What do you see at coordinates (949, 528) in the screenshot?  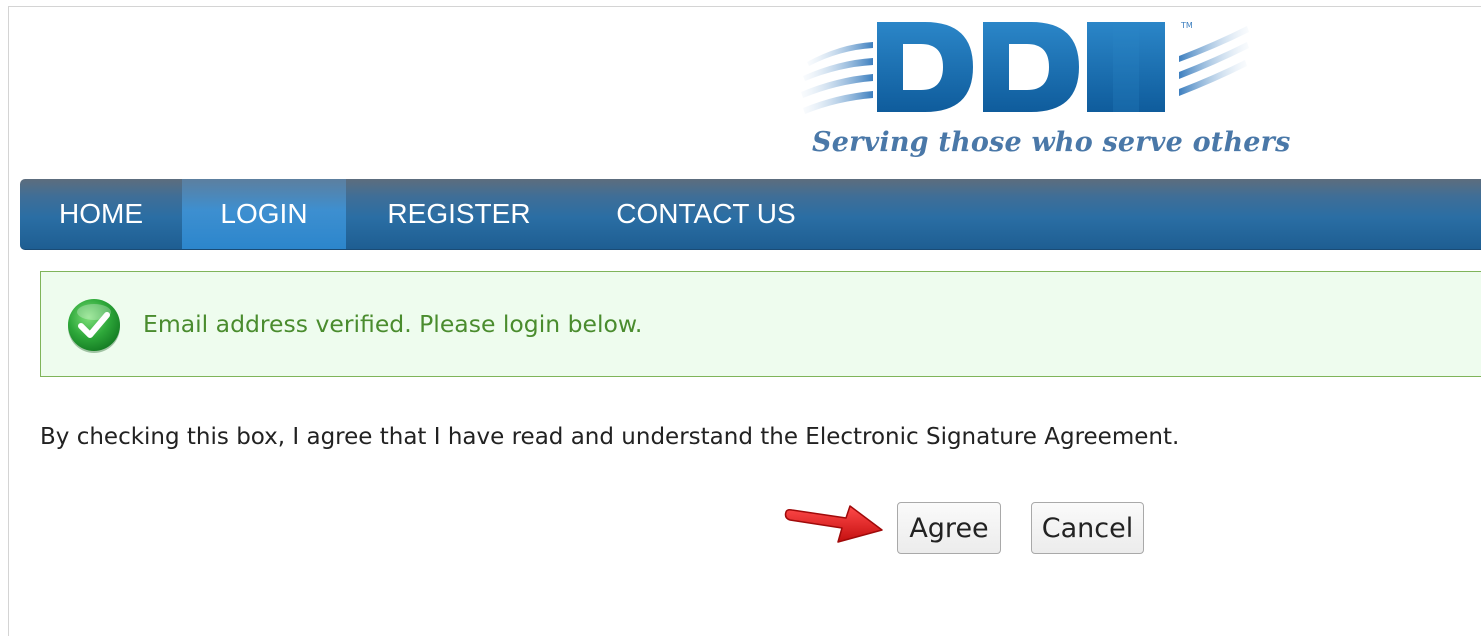 I see `agree-button: Agree` at bounding box center [949, 528].